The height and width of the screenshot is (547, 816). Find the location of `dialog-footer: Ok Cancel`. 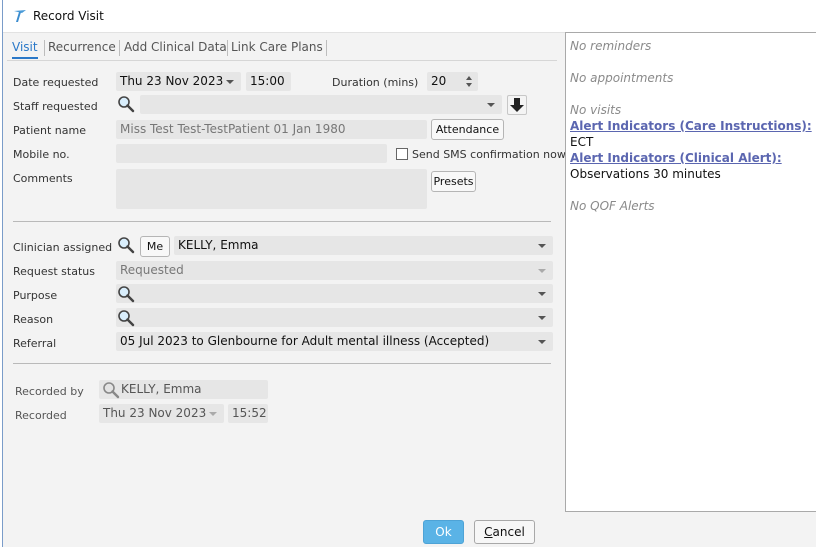

dialog-footer: Ok Cancel is located at coordinates (409, 529).